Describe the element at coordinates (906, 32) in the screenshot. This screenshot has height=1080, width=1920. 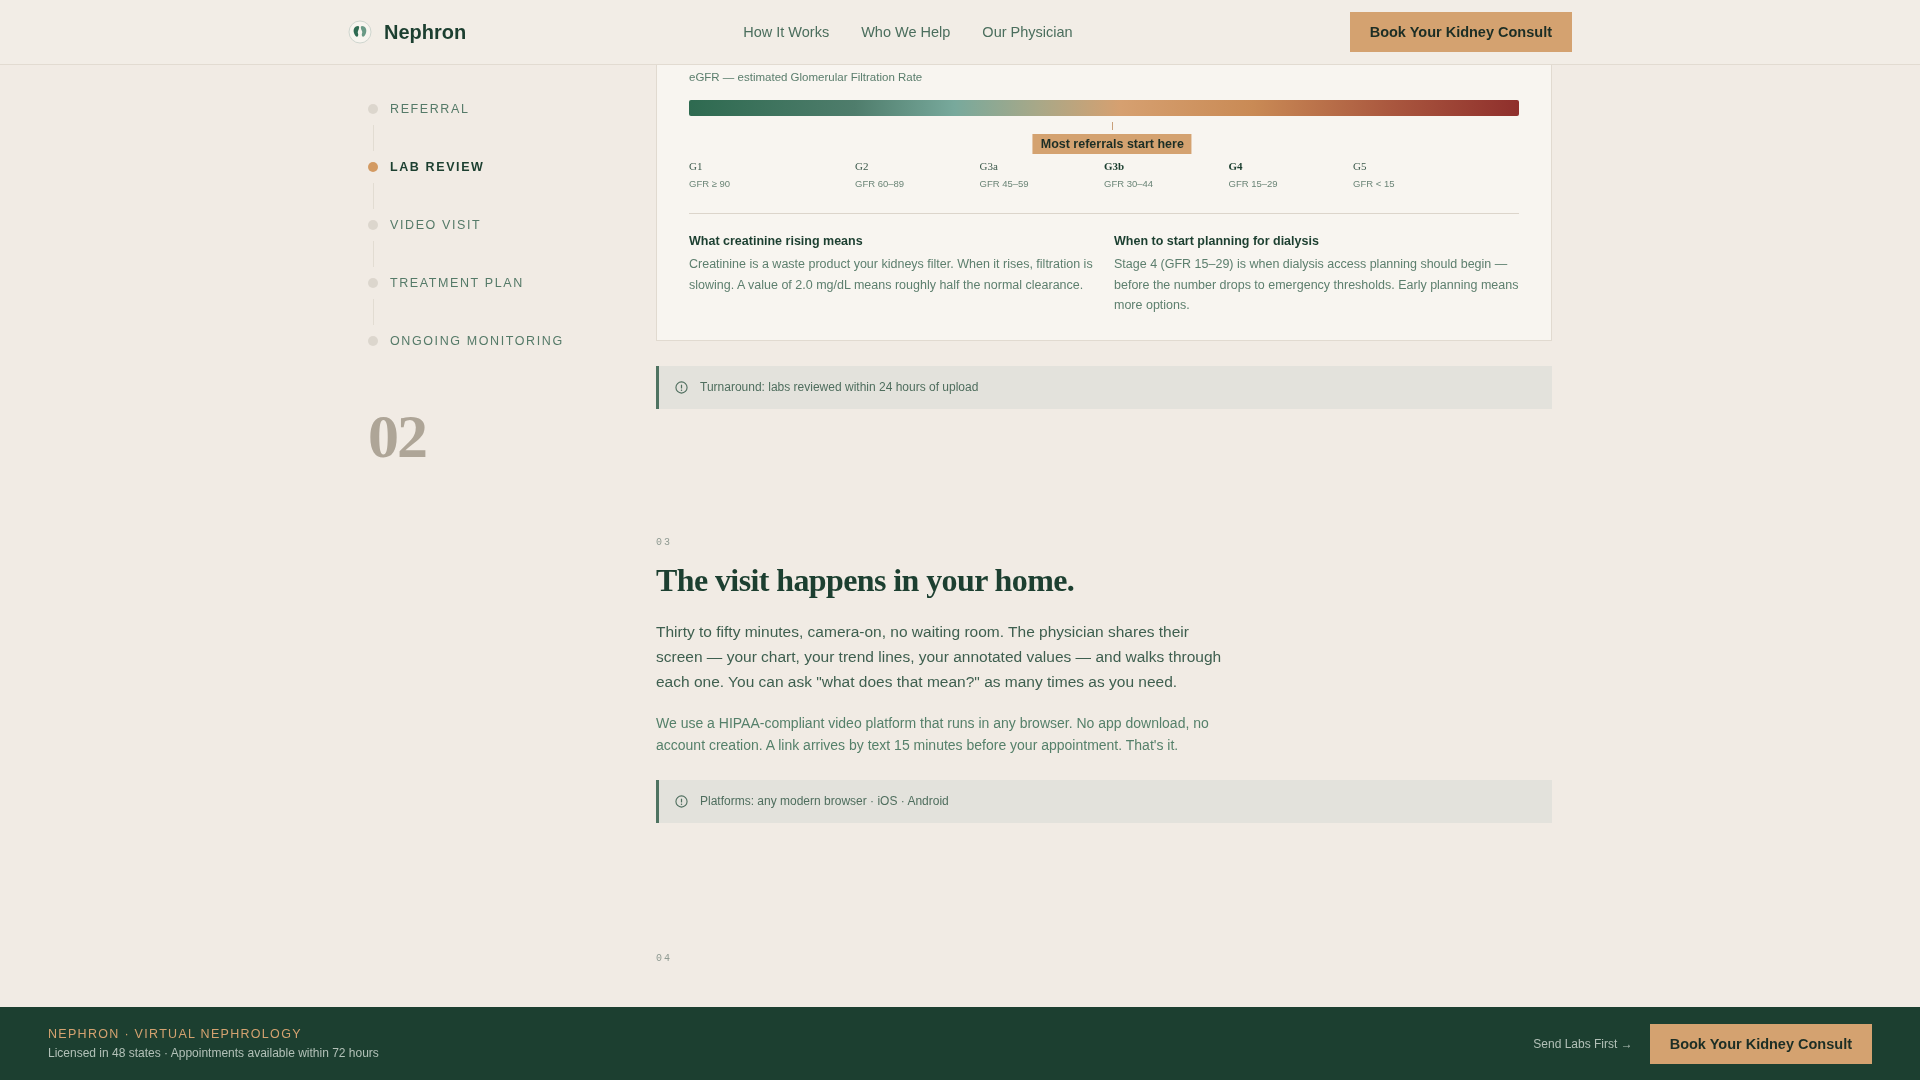
I see `nav-link: Who We Help` at that location.